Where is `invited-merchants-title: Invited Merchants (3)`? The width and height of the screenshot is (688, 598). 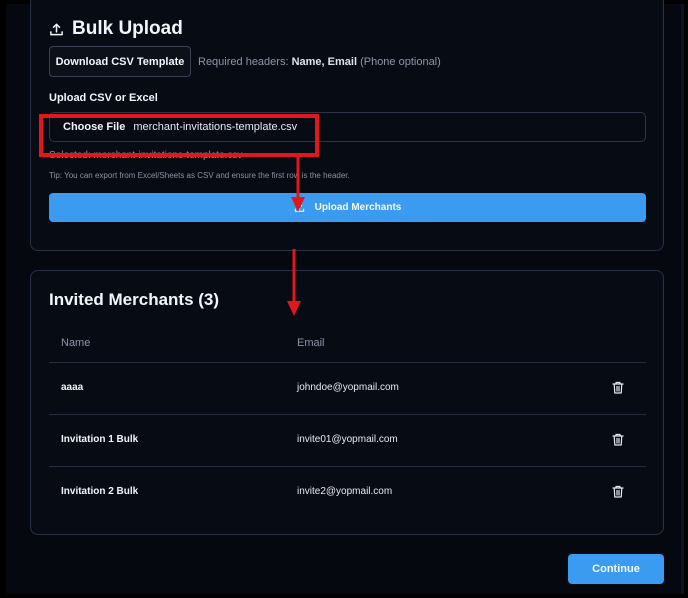
invited-merchants-title: Invited Merchants (3) is located at coordinates (134, 299).